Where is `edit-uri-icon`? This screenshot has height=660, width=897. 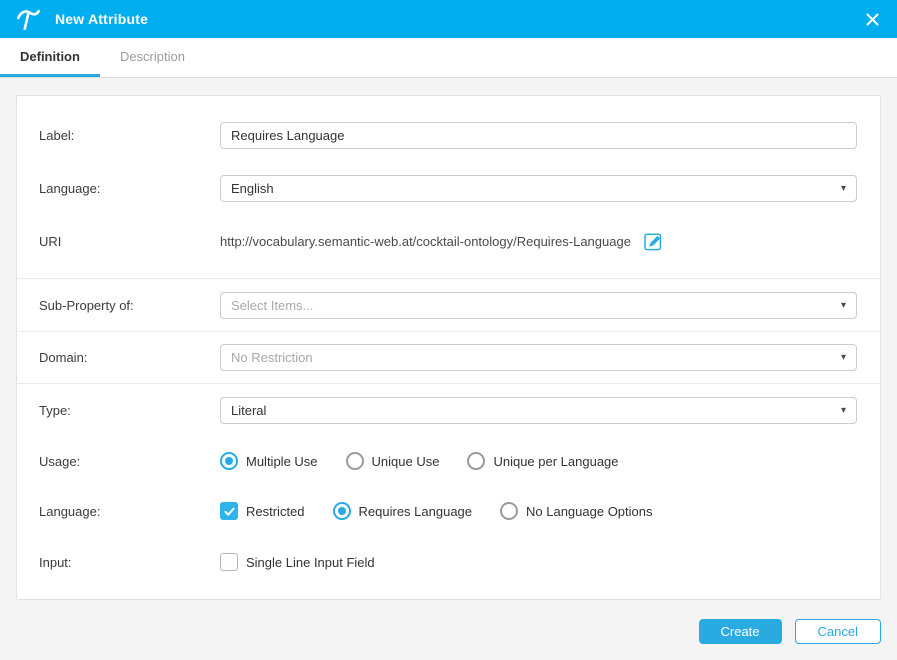 edit-uri-icon is located at coordinates (653, 241).